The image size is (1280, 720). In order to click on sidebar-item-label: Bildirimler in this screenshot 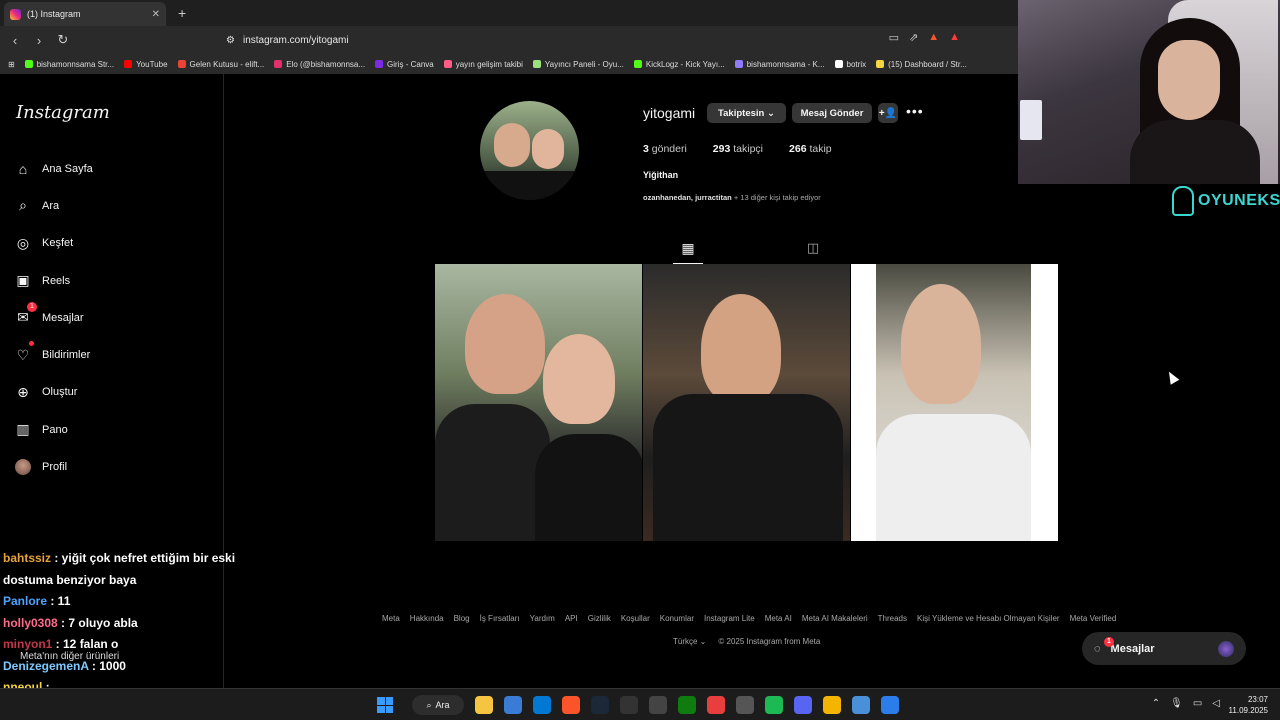, I will do `click(66, 355)`.